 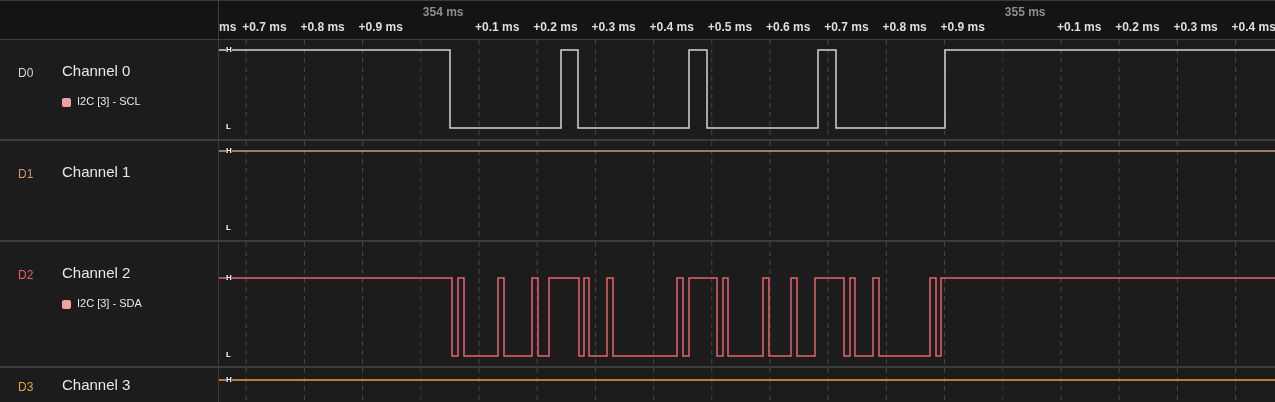 I want to click on channel-name: Channel 1, so click(x=96, y=171).